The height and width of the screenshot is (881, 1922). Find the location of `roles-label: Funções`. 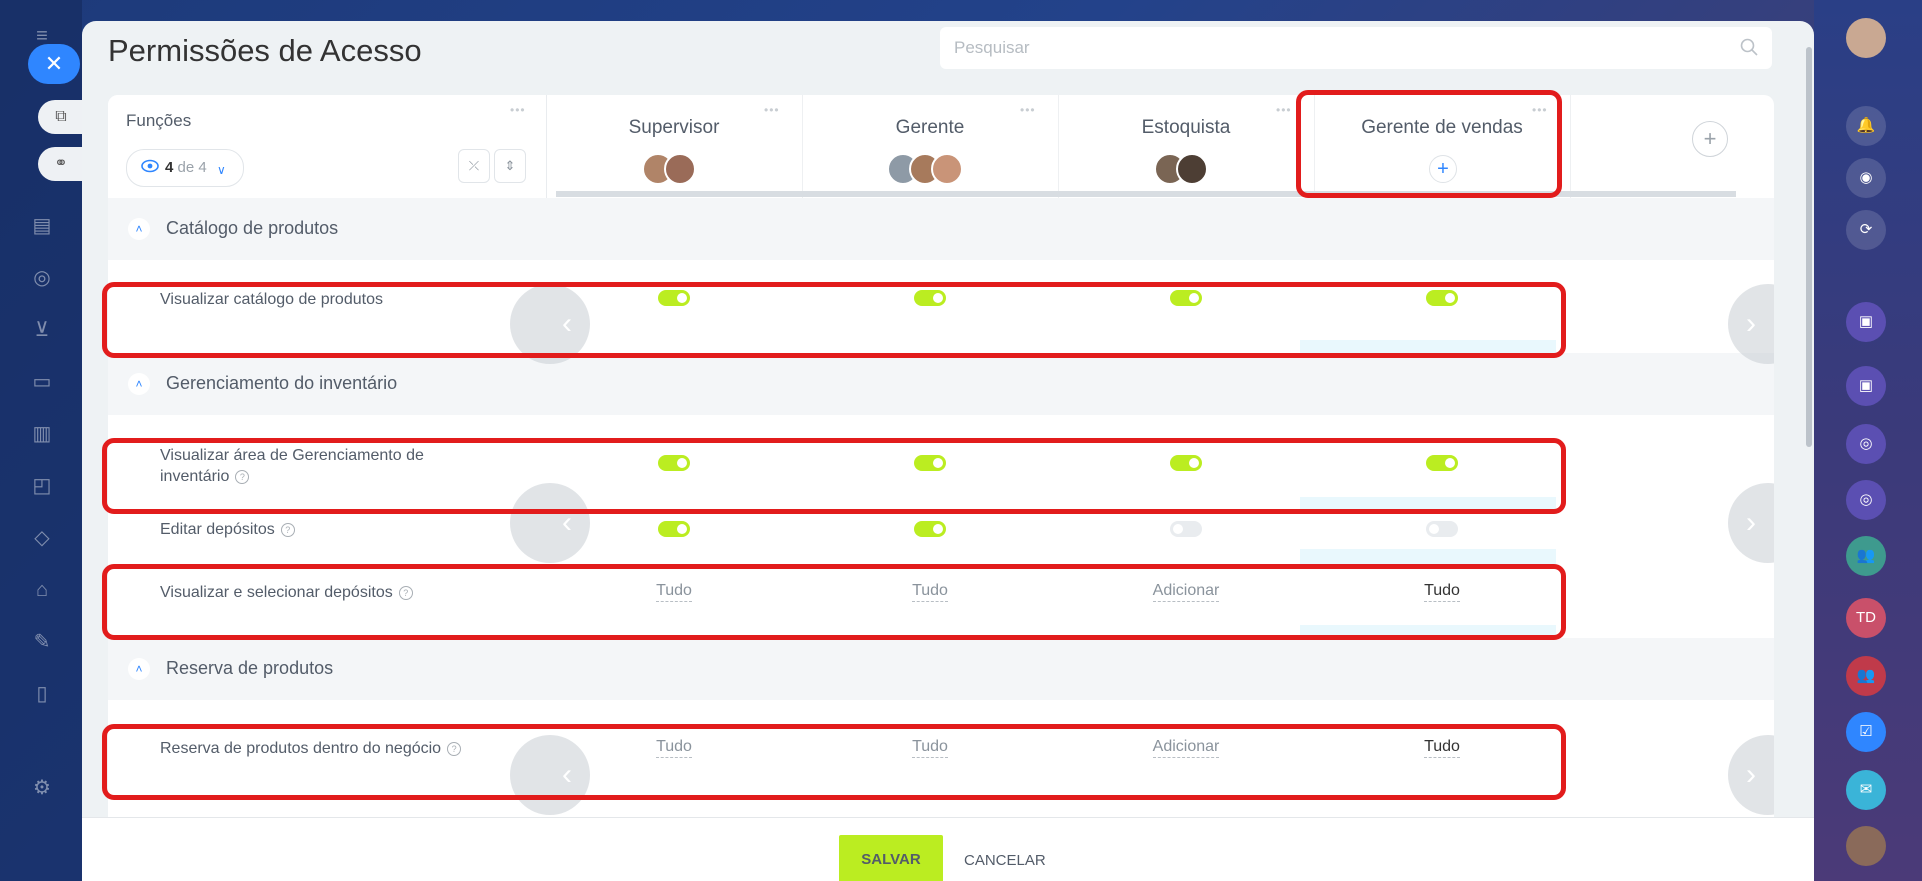

roles-label: Funções is located at coordinates (159, 120).